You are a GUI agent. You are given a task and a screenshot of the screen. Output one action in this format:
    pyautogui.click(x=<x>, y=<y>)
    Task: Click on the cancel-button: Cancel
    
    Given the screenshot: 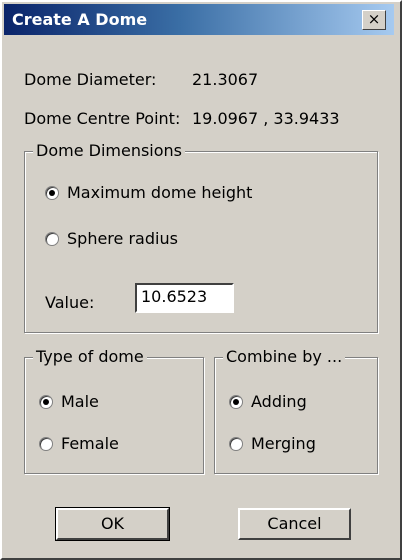 What is the action you would take?
    pyautogui.click(x=294, y=524)
    